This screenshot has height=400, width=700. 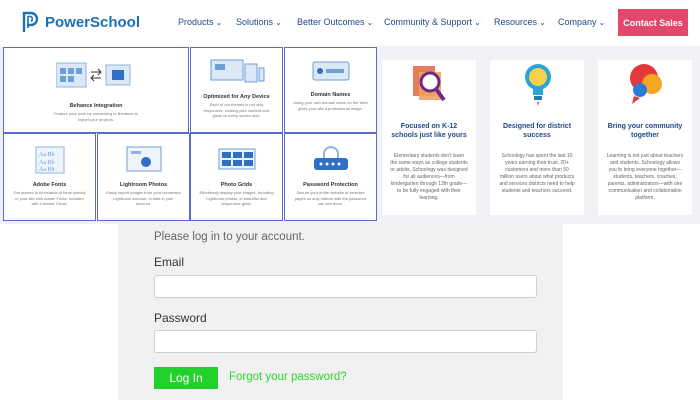 I want to click on domain-icon, so click(x=331, y=73).